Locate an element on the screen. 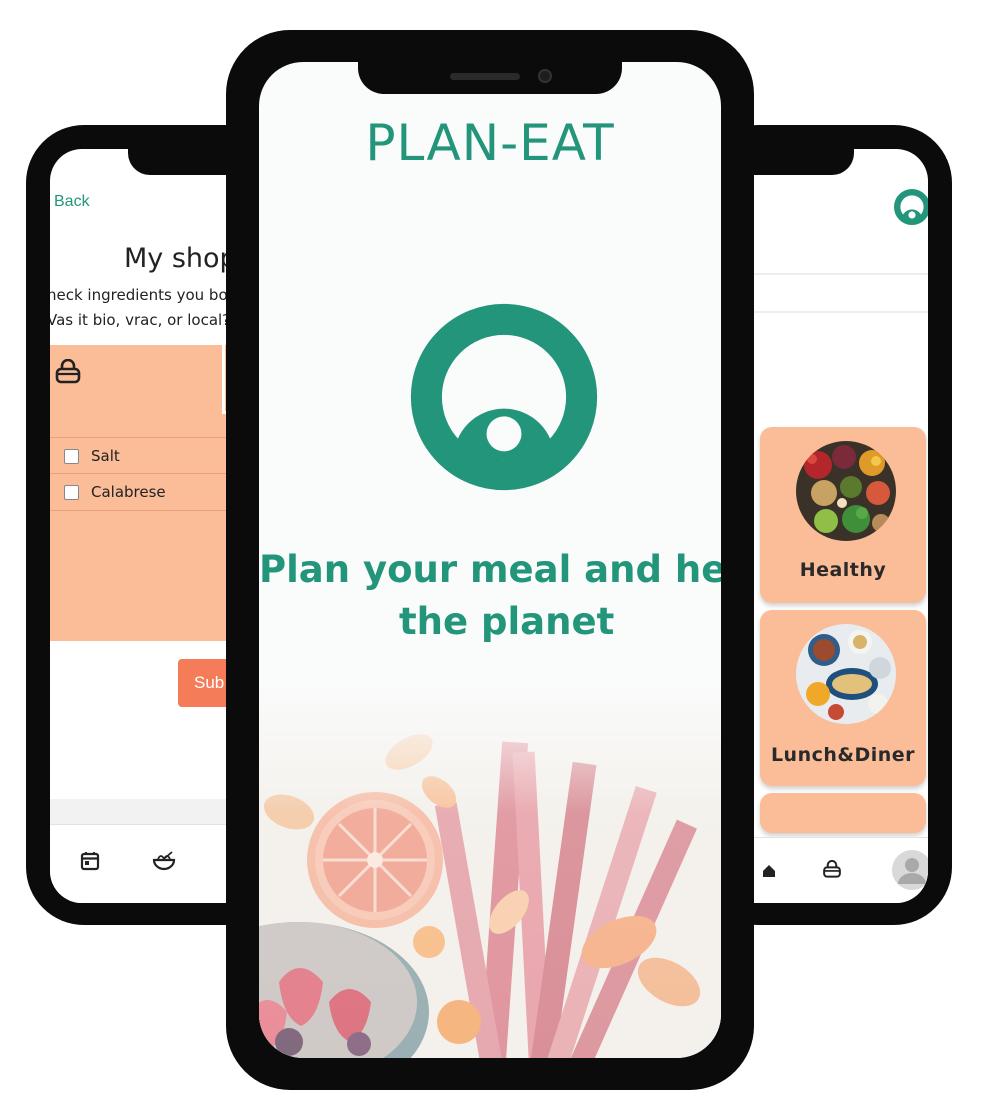  tagline: Plan your meal and hel the planet is located at coordinates (490, 596).